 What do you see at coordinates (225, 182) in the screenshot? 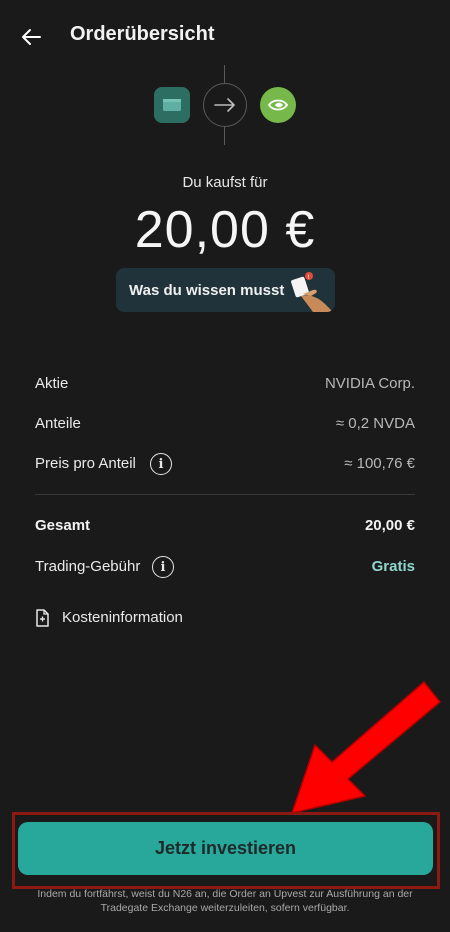
I see `purchase-label: Du kaufst für` at bounding box center [225, 182].